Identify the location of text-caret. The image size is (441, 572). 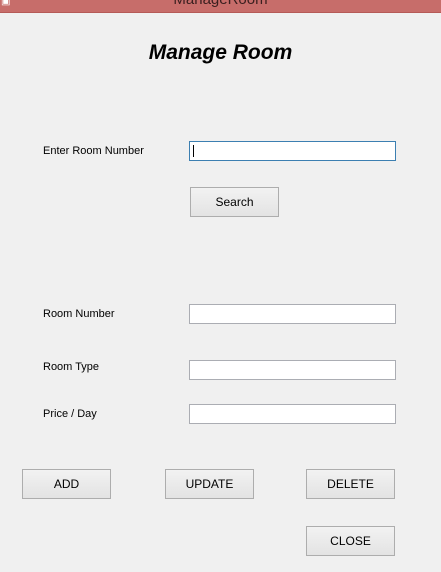
(193, 151).